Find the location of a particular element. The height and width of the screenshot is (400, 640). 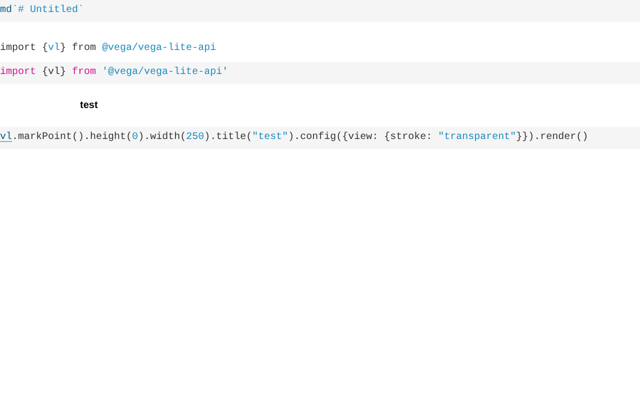

code-line: md`# Untitled` is located at coordinates (42, 11).